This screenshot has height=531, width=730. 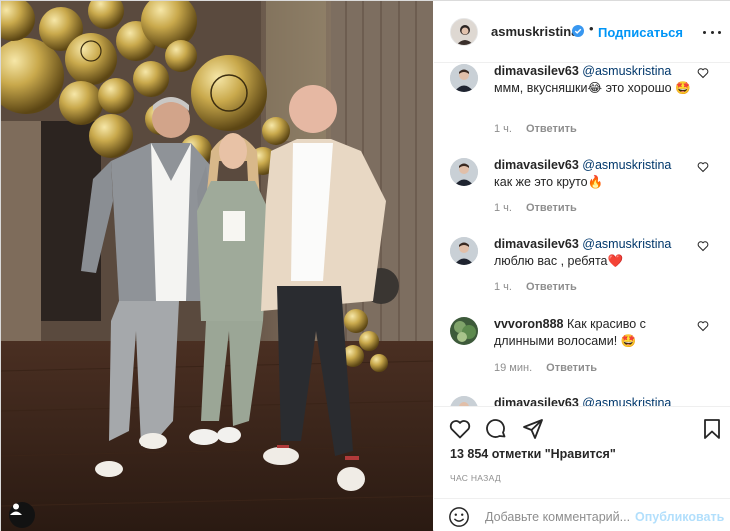 I want to click on comment-input, so click(x=560, y=517).